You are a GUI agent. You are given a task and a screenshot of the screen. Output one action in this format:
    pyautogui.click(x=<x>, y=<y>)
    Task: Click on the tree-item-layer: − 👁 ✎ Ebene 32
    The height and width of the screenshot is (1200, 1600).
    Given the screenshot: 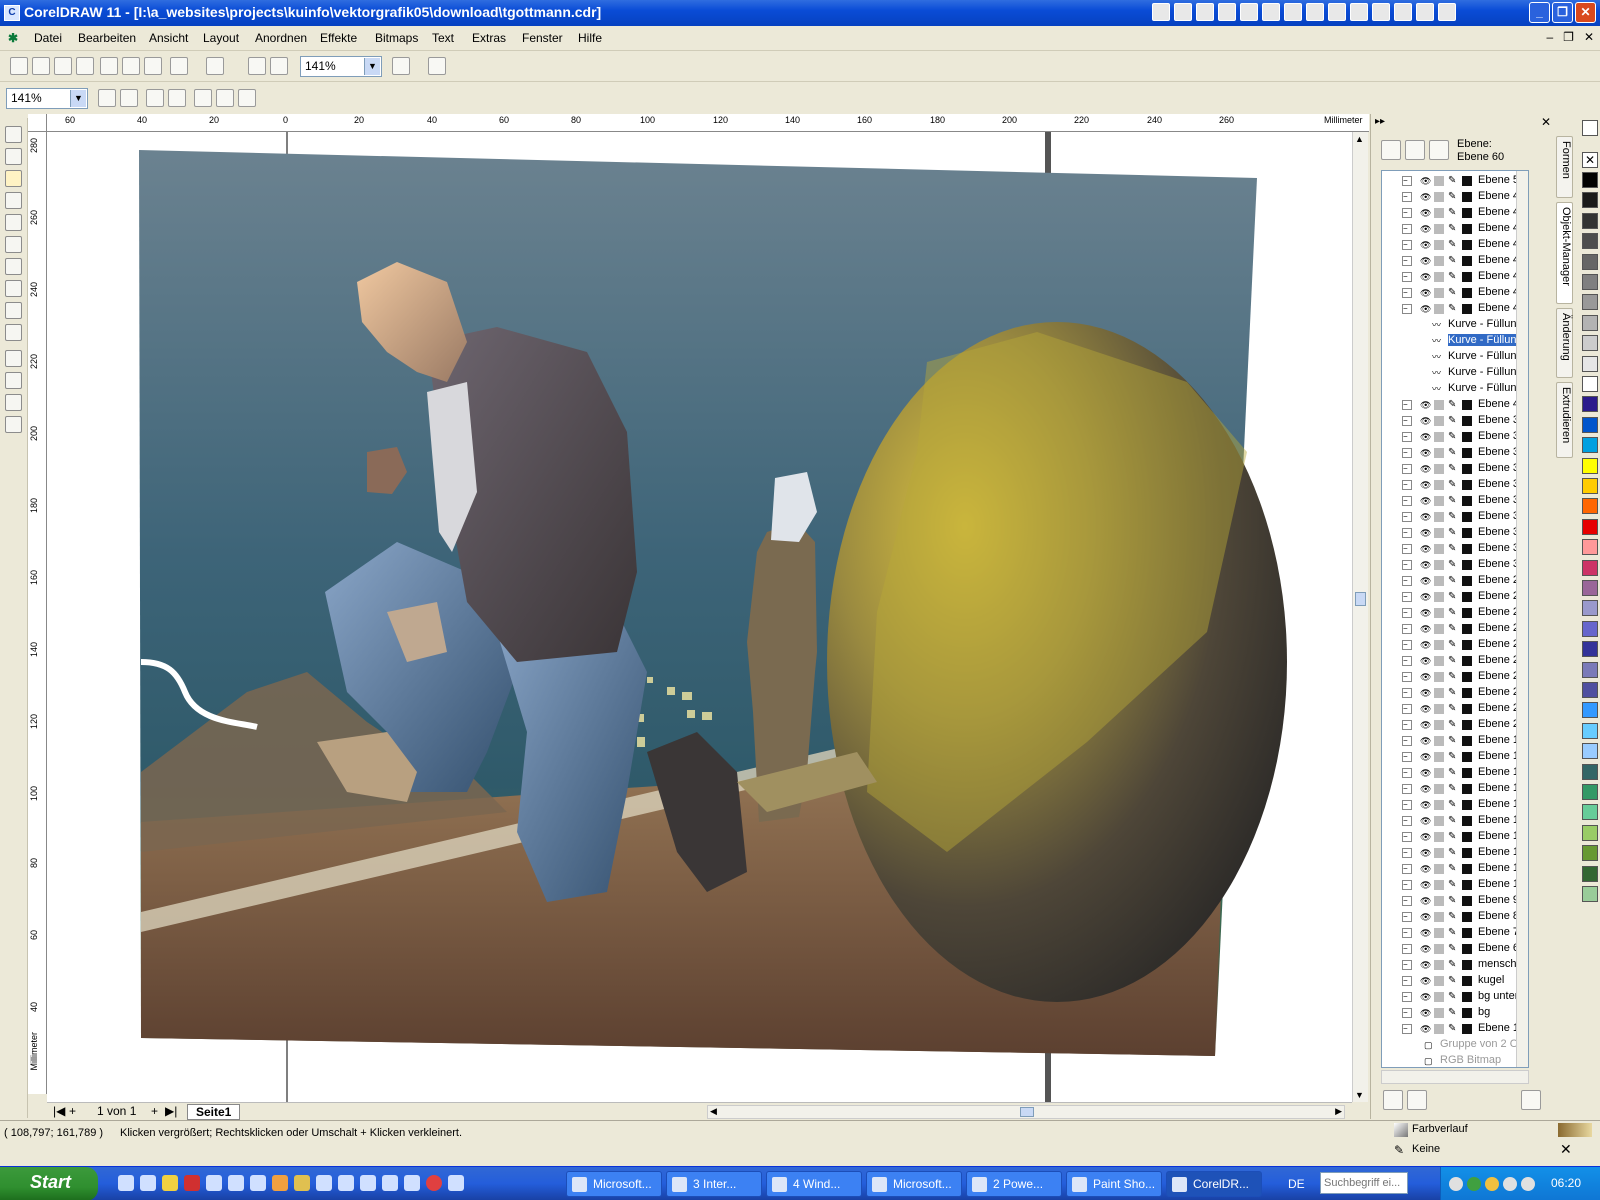 What is the action you would take?
    pyautogui.click(x=1455, y=533)
    